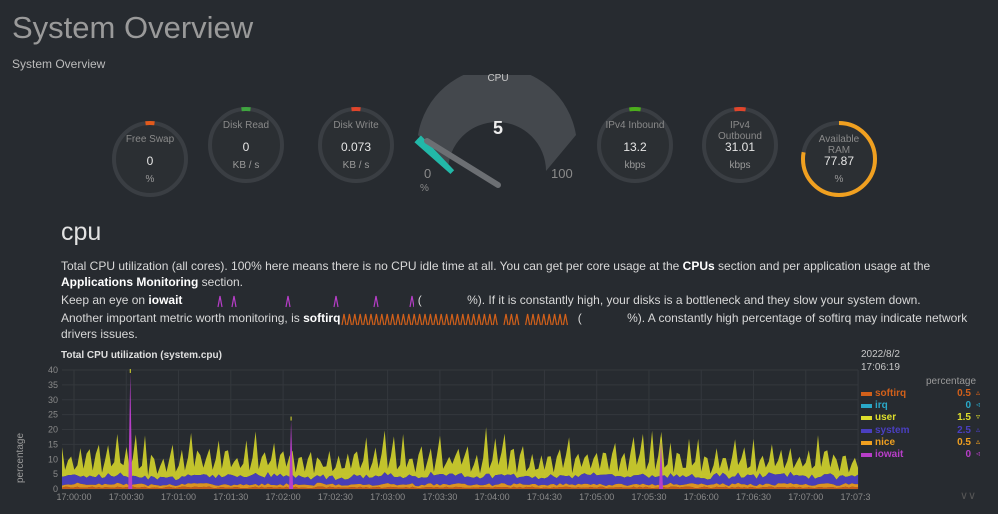 Image resolution: width=998 pixels, height=514 pixels. What do you see at coordinates (951, 381) in the screenshot?
I see `legend-unit: percentage` at bounding box center [951, 381].